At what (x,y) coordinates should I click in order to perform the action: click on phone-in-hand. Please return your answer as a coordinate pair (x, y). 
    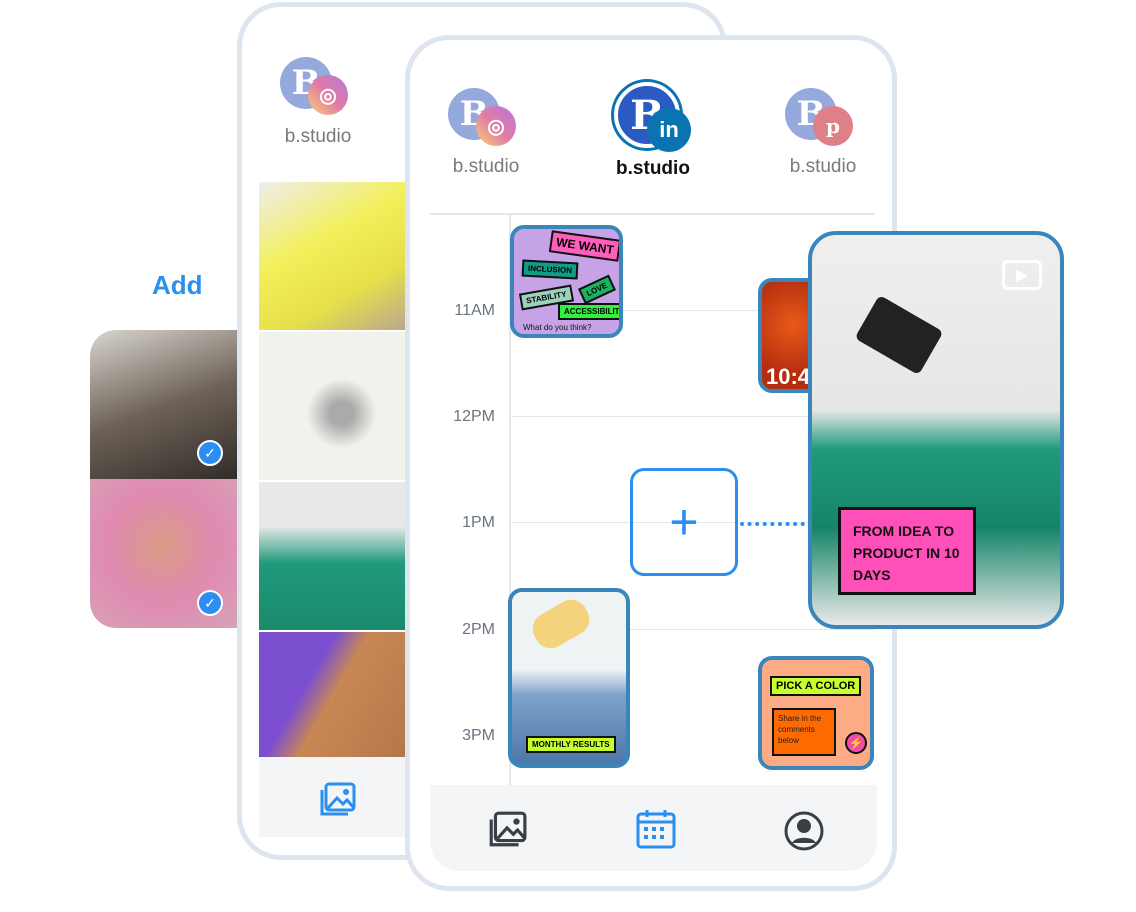
    Looking at the image, I should click on (899, 335).